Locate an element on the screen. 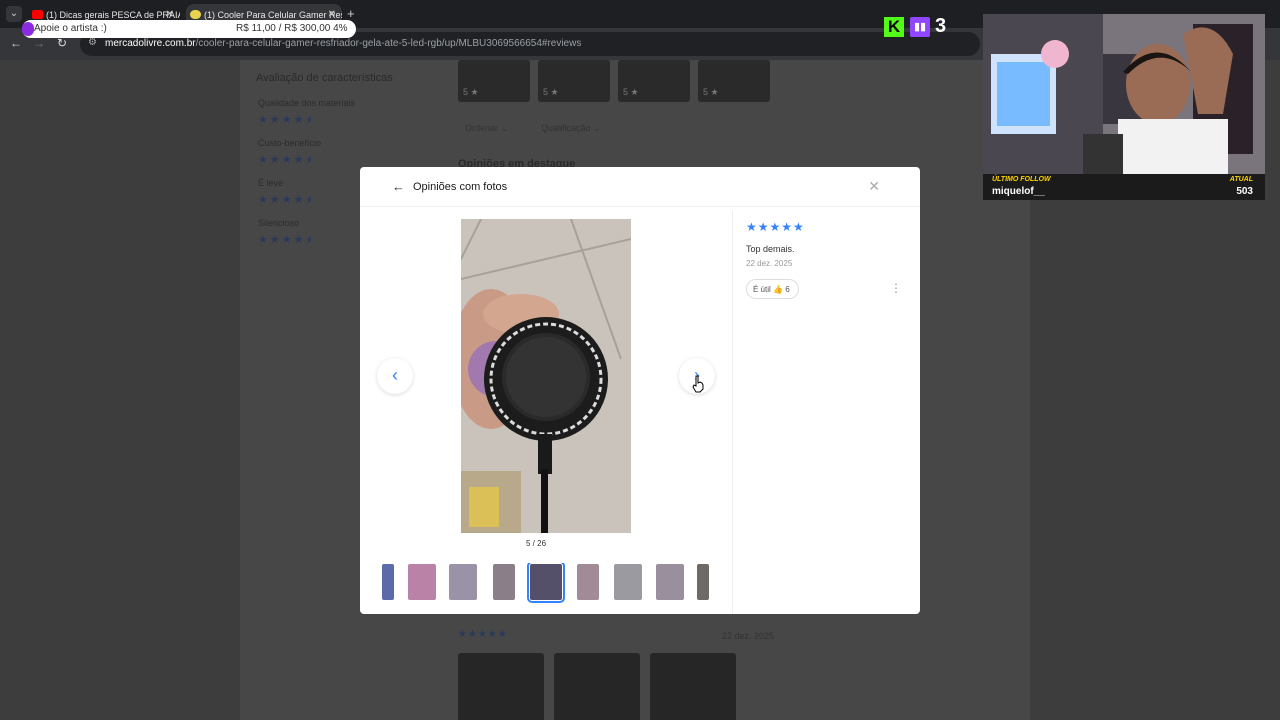 The image size is (1280, 720). forward-icon: → is located at coordinates (39, 43).